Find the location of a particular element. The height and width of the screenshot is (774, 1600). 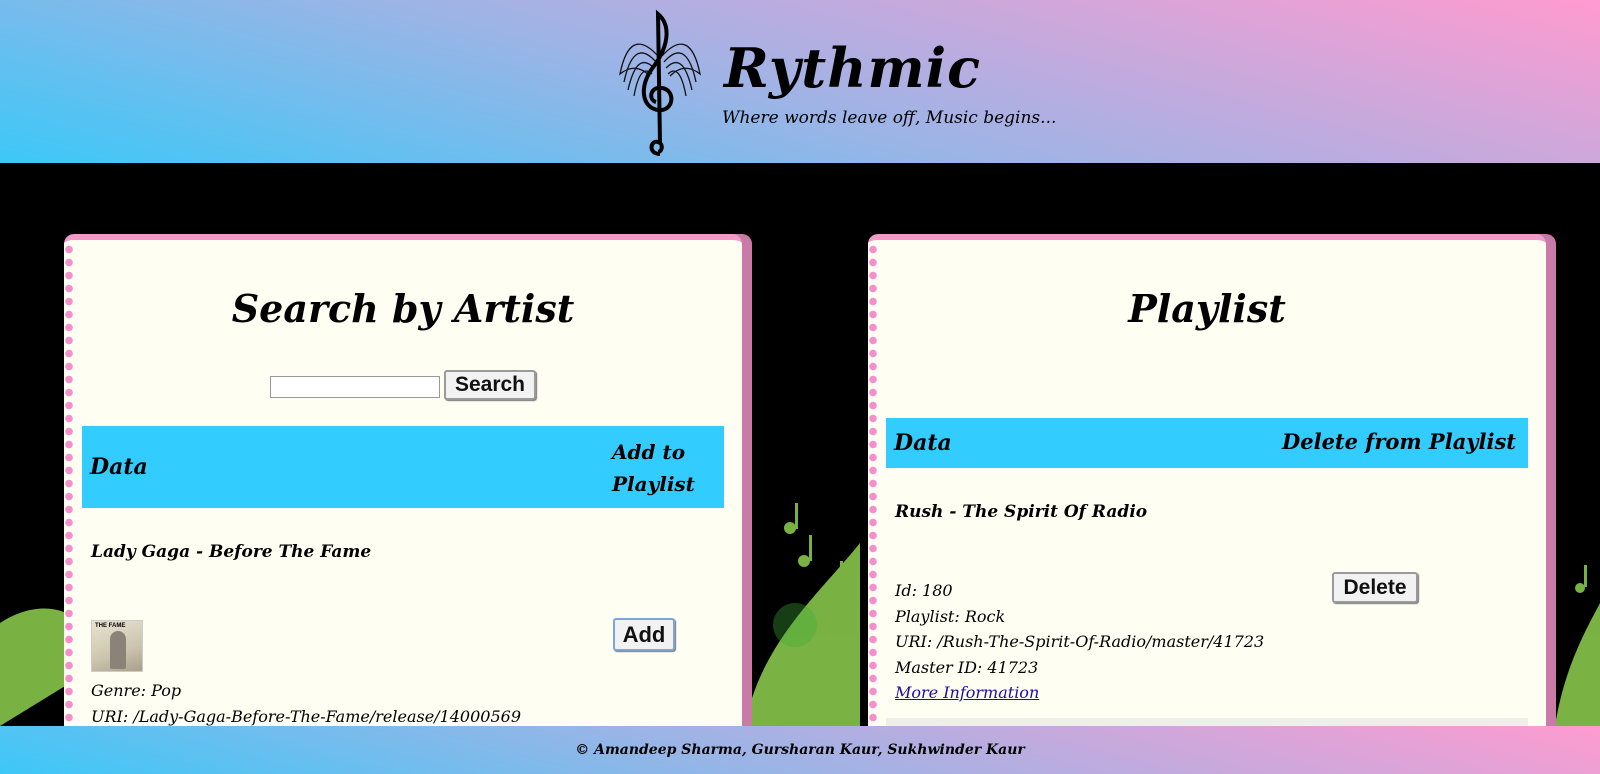

playlist-panel-title: Playlist is located at coordinates (1207, 308).